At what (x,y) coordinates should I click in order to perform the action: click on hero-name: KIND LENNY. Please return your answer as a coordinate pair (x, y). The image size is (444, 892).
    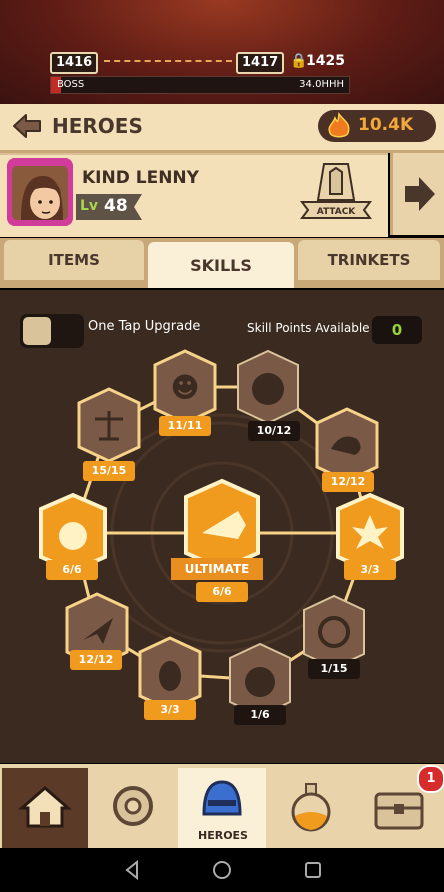
    Looking at the image, I should click on (140, 178).